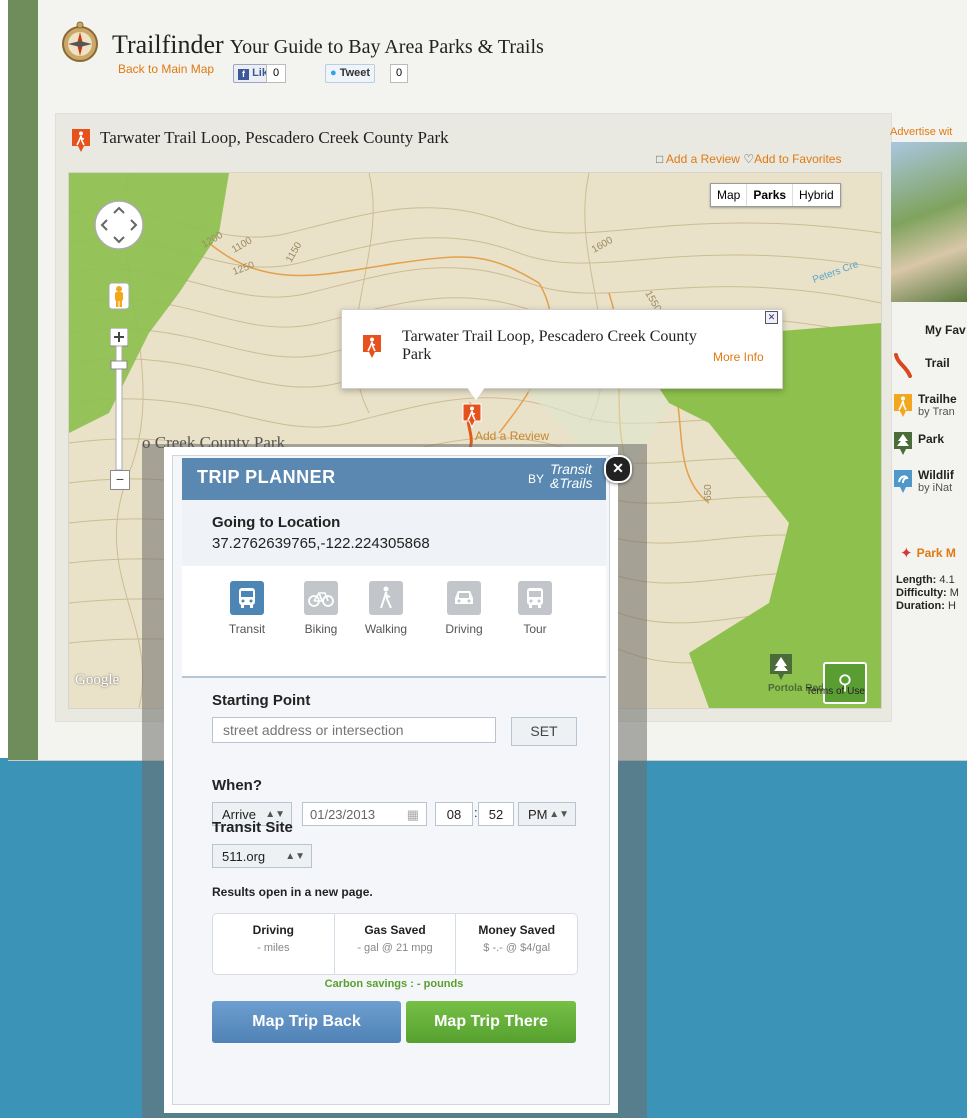 Image resolution: width=967 pixels, height=1118 pixels. What do you see at coordinates (321, 543) in the screenshot?
I see `going-to-value: 37.2762639765,-122.224305868` at bounding box center [321, 543].